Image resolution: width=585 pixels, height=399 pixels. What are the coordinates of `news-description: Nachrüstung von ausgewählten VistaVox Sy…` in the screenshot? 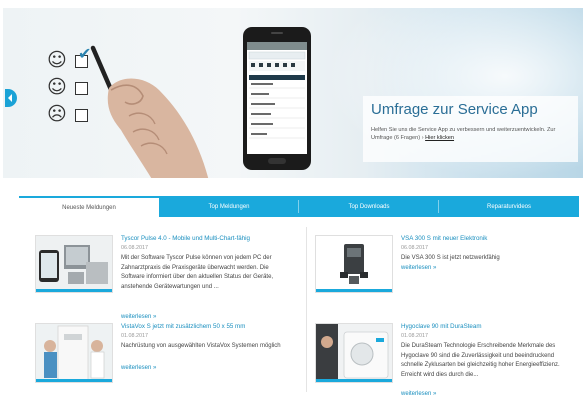 It's located at (201, 346).